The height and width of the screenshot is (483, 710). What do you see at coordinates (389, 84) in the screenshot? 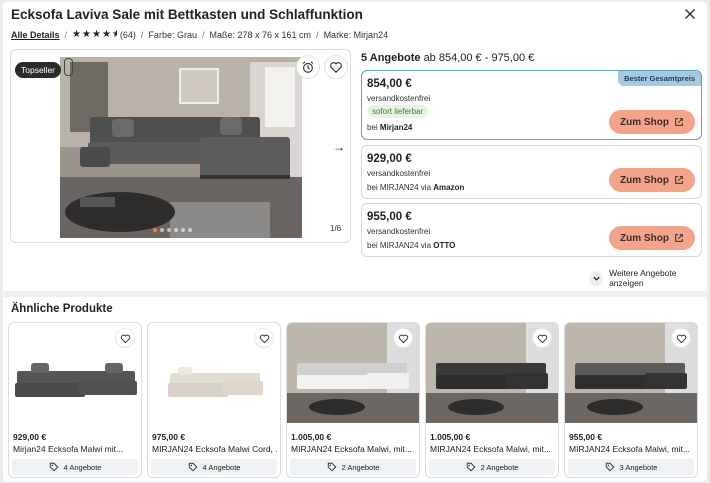
I see `offer-price: 854,00 €` at bounding box center [389, 84].